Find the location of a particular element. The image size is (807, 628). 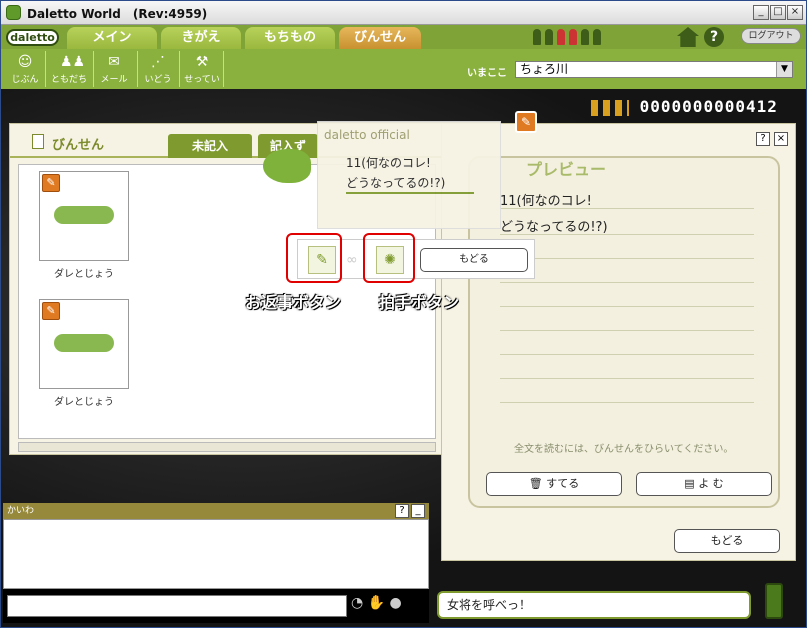

trash-icon: 🗑 is located at coordinates (537, 483).